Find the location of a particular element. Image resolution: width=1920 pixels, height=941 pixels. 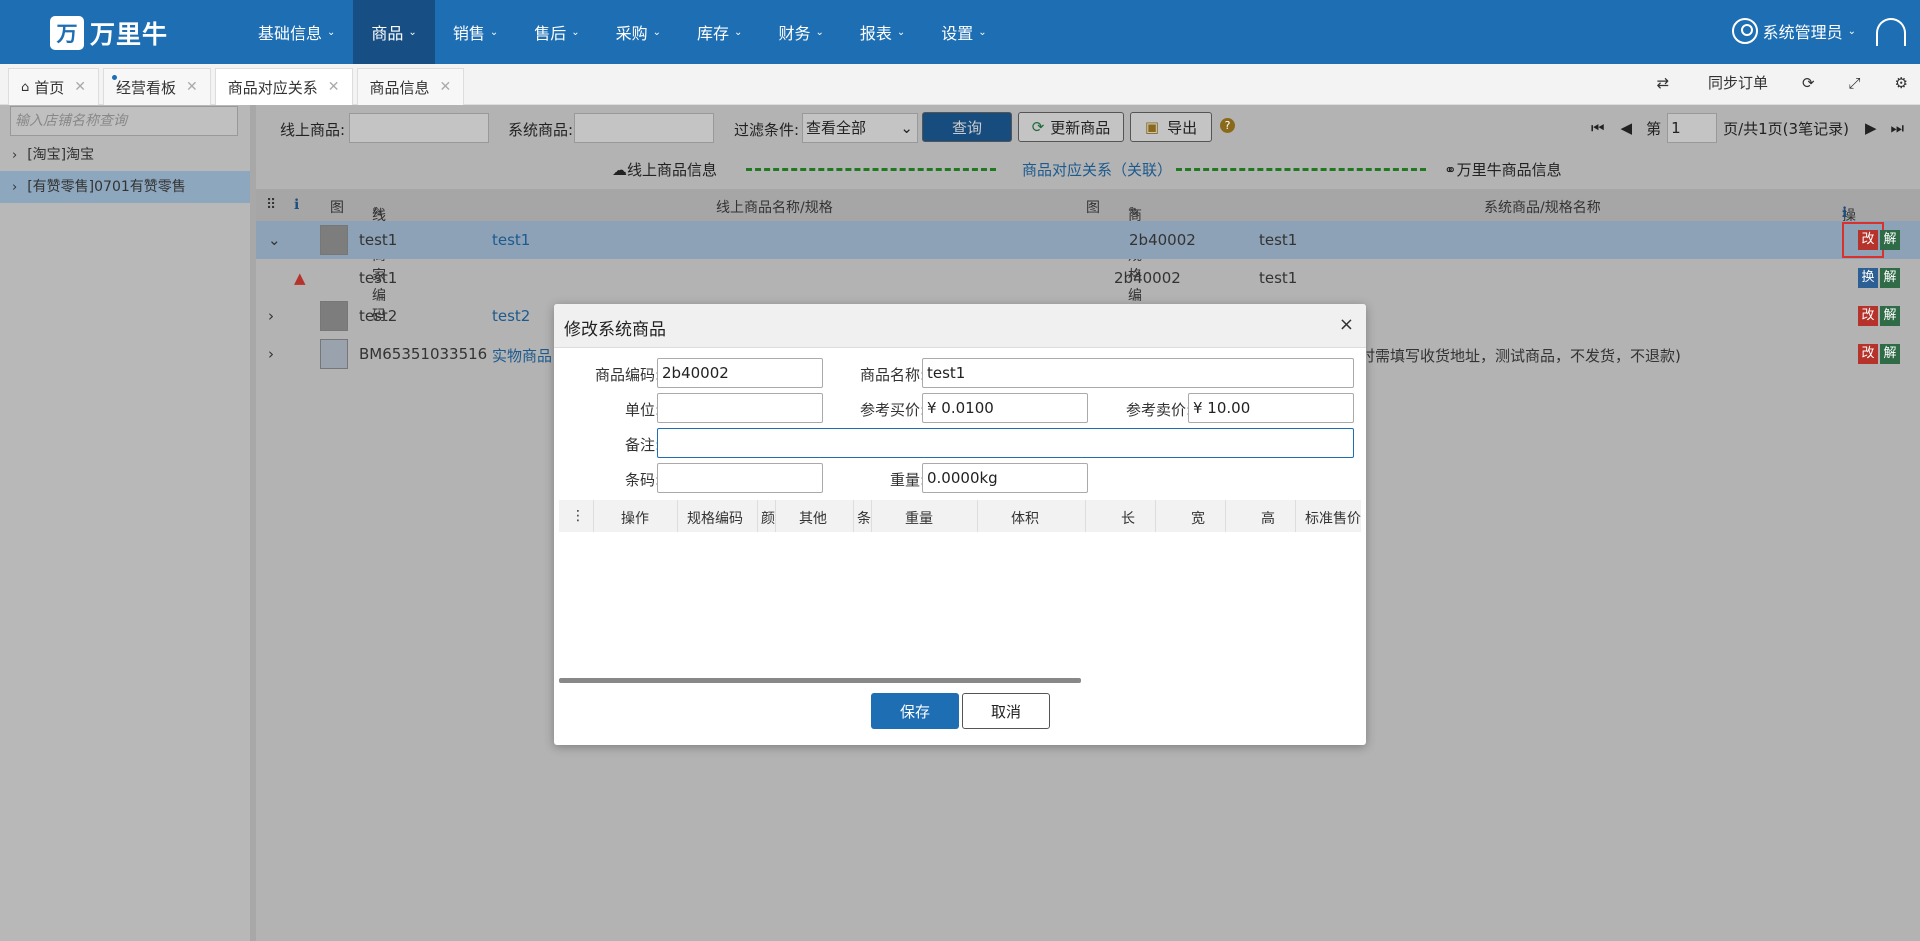

legend-online: ☁线上商品信息 is located at coordinates (664, 169).